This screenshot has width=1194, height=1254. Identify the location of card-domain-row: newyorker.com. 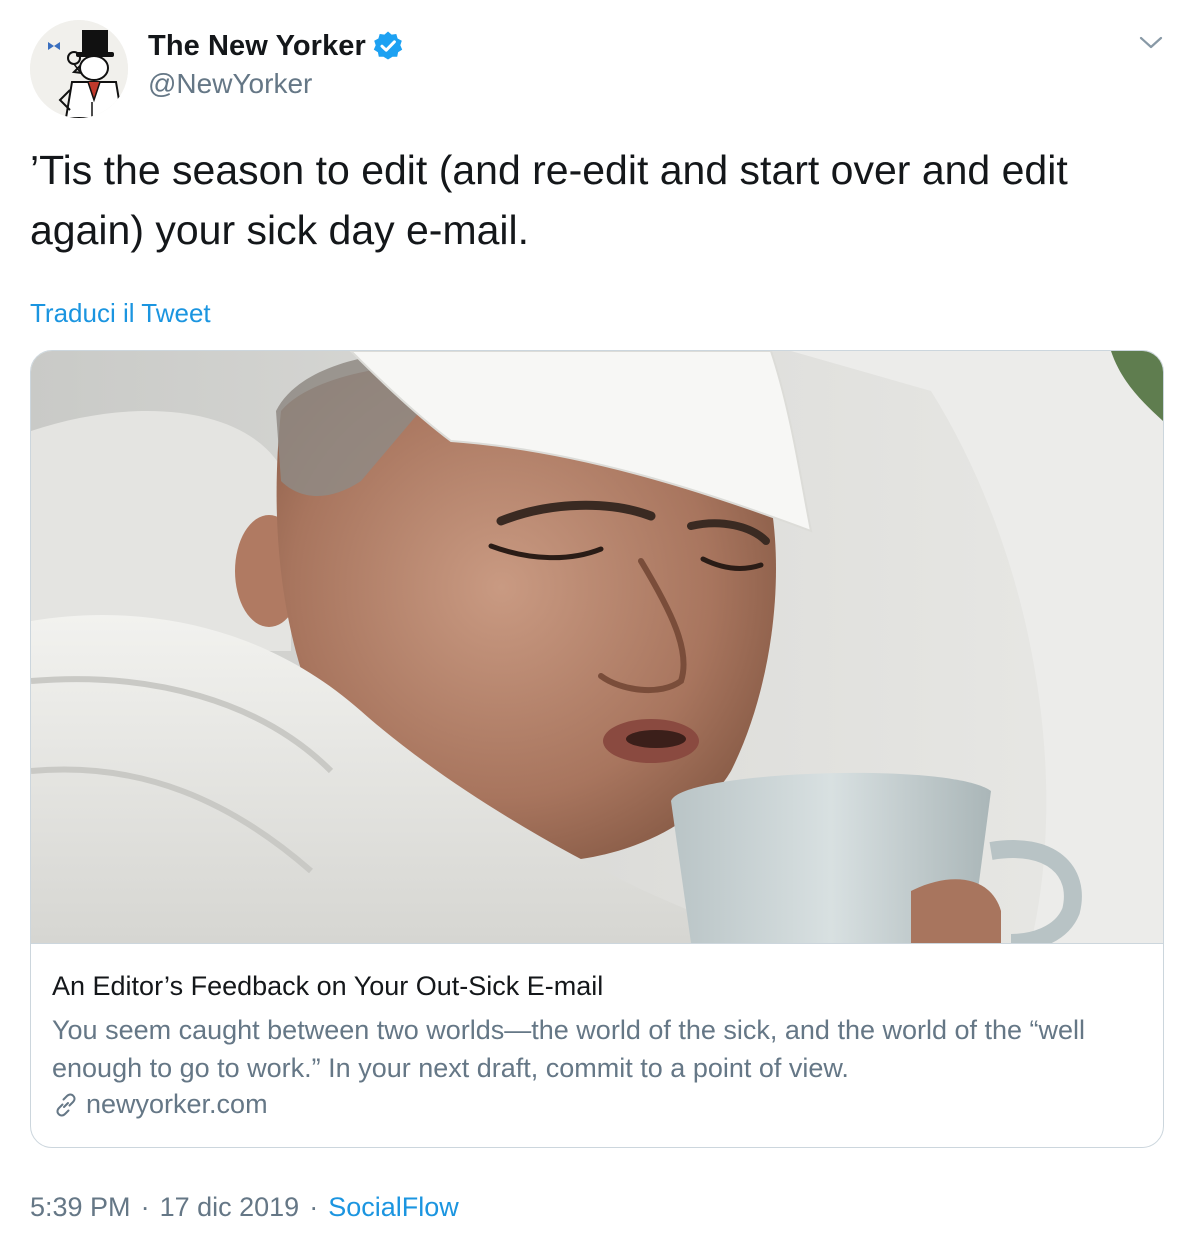
(160, 1104).